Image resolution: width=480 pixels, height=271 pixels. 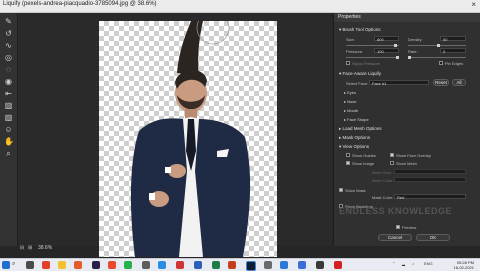 I want to click on freeze-mask-tool-icon: ▨, so click(x=8, y=105).